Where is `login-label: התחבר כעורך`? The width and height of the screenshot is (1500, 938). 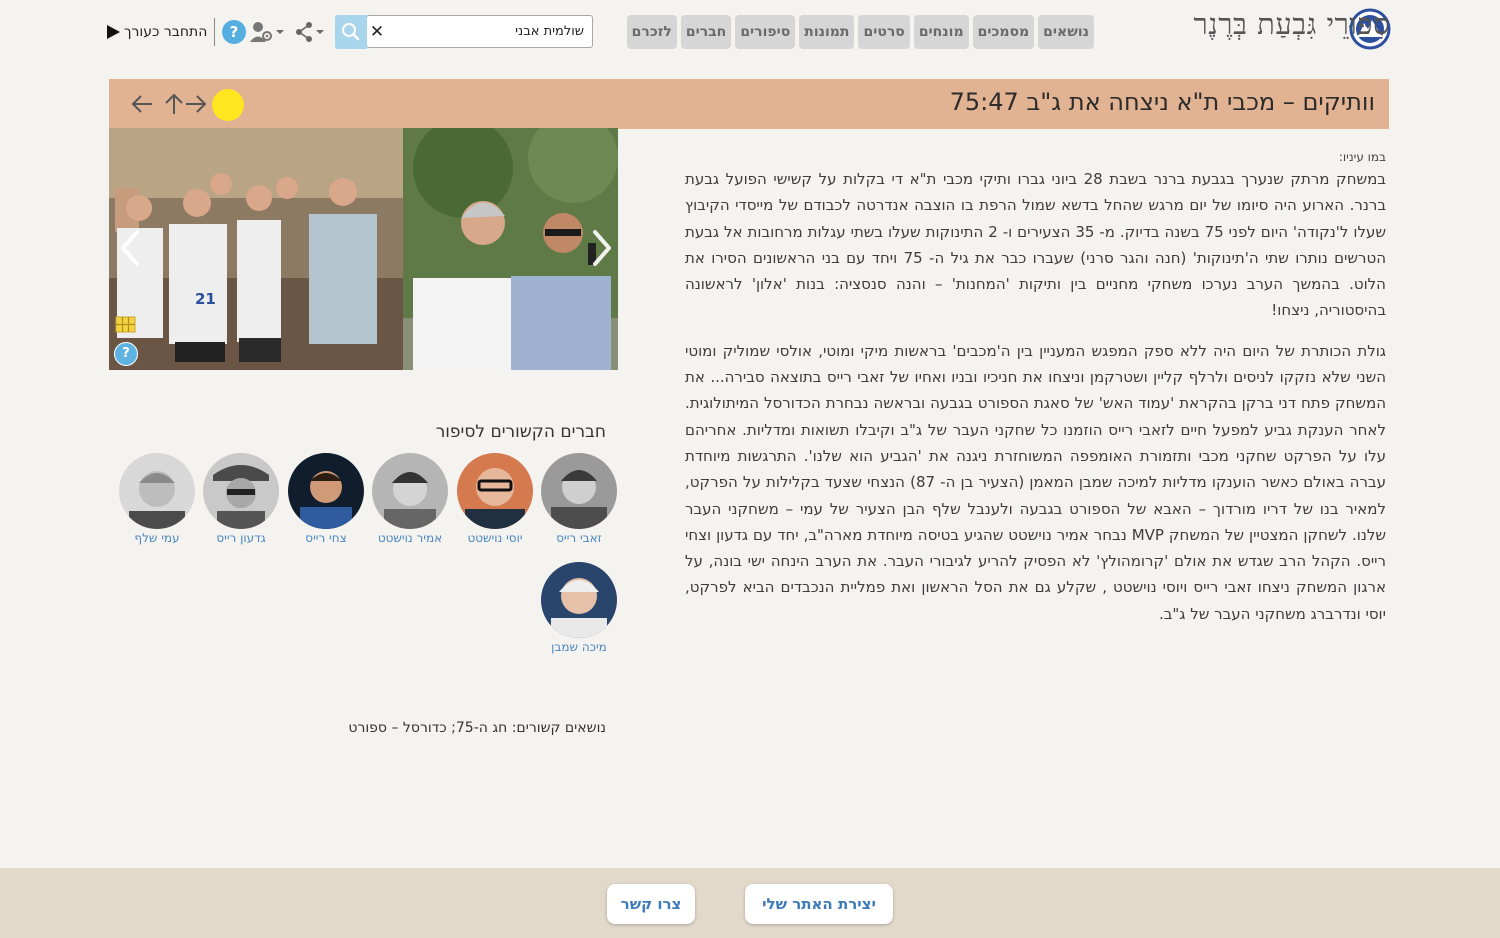
login-label: התחבר כעורך is located at coordinates (166, 32).